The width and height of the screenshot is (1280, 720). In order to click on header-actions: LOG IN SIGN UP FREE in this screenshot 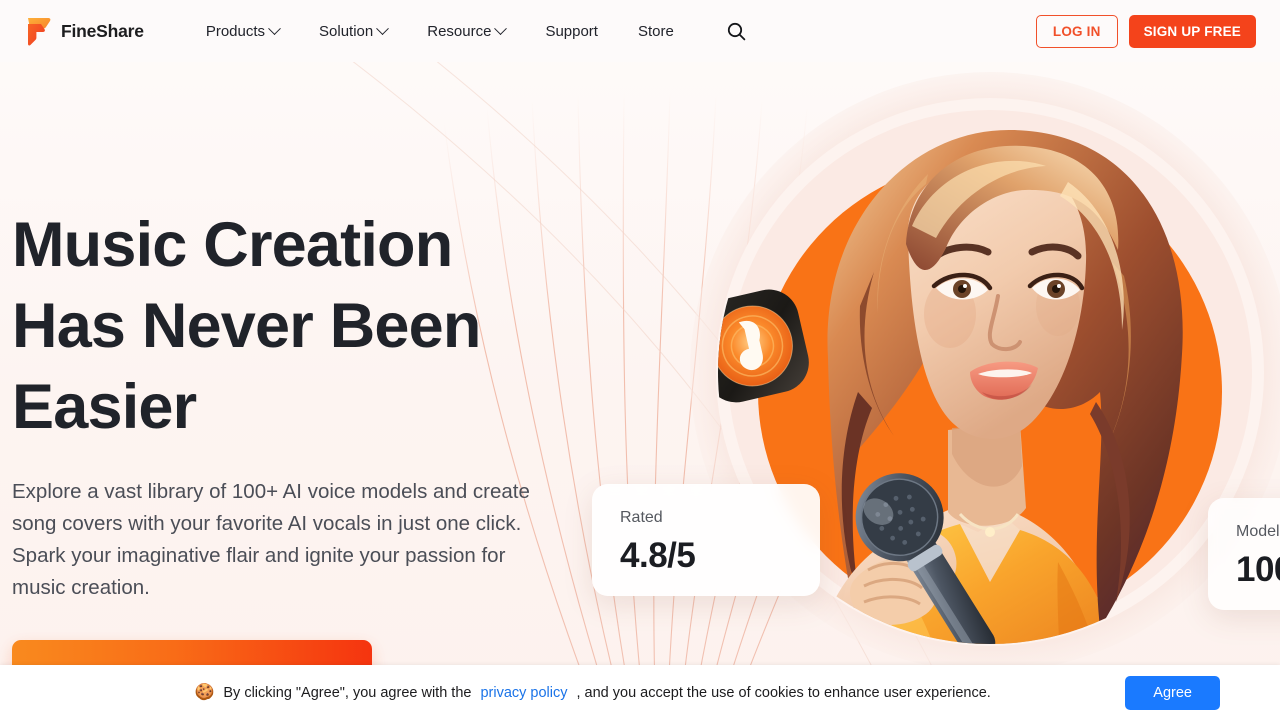, I will do `click(1145, 31)`.